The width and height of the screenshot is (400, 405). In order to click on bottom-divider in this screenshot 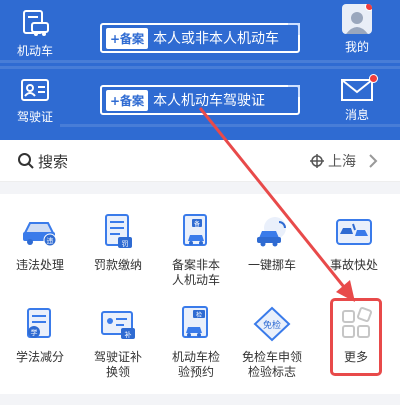, I will do `click(200, 399)`.